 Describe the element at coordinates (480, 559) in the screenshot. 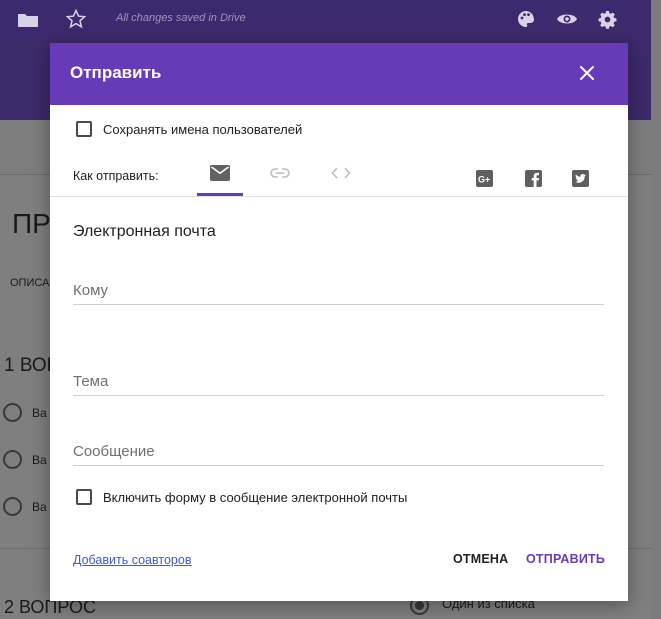

I see `cancel-button: ОТМЕНА` at that location.